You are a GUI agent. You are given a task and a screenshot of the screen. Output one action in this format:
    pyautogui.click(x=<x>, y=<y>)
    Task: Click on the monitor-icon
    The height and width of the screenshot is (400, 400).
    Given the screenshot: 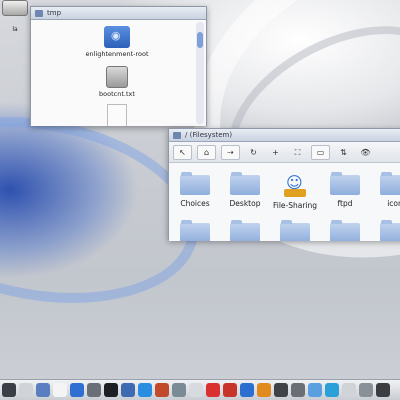 What is the action you would take?
    pyautogui.click(x=111, y=390)
    